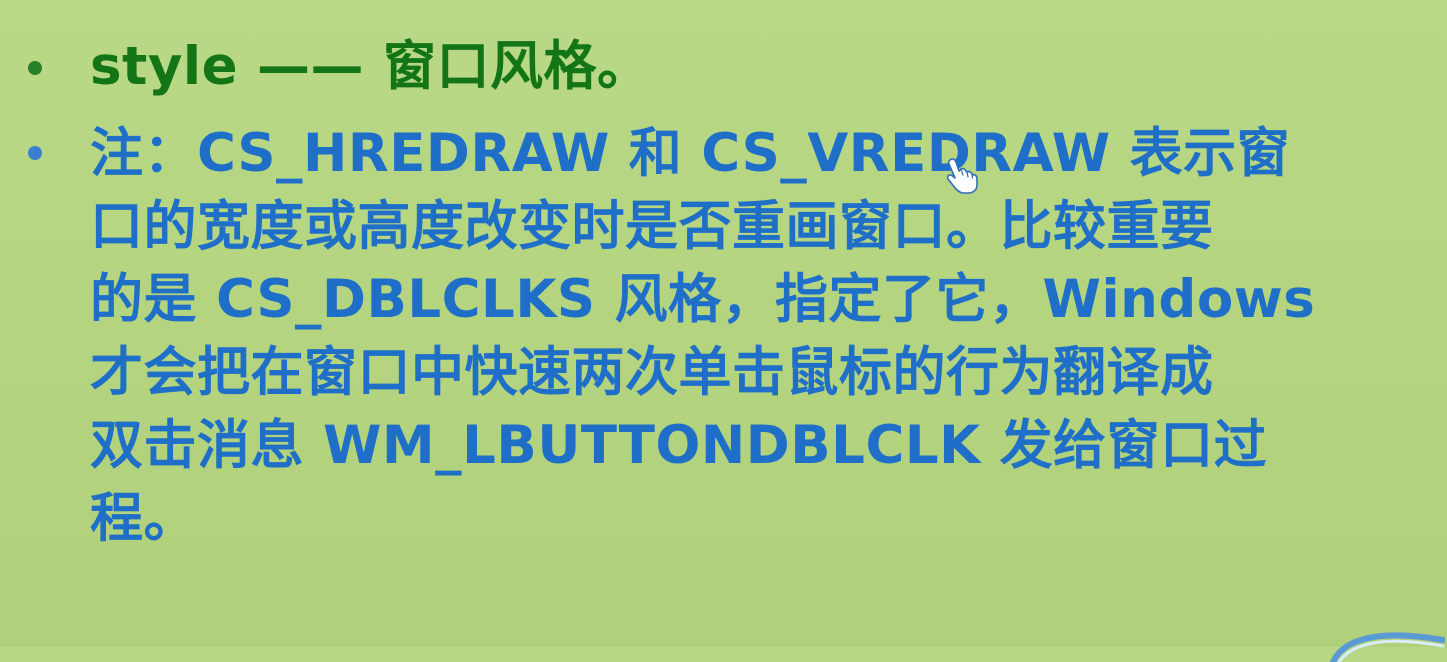  I want to click on bullet-text: style —— 窗口风格。, so click(370, 66).